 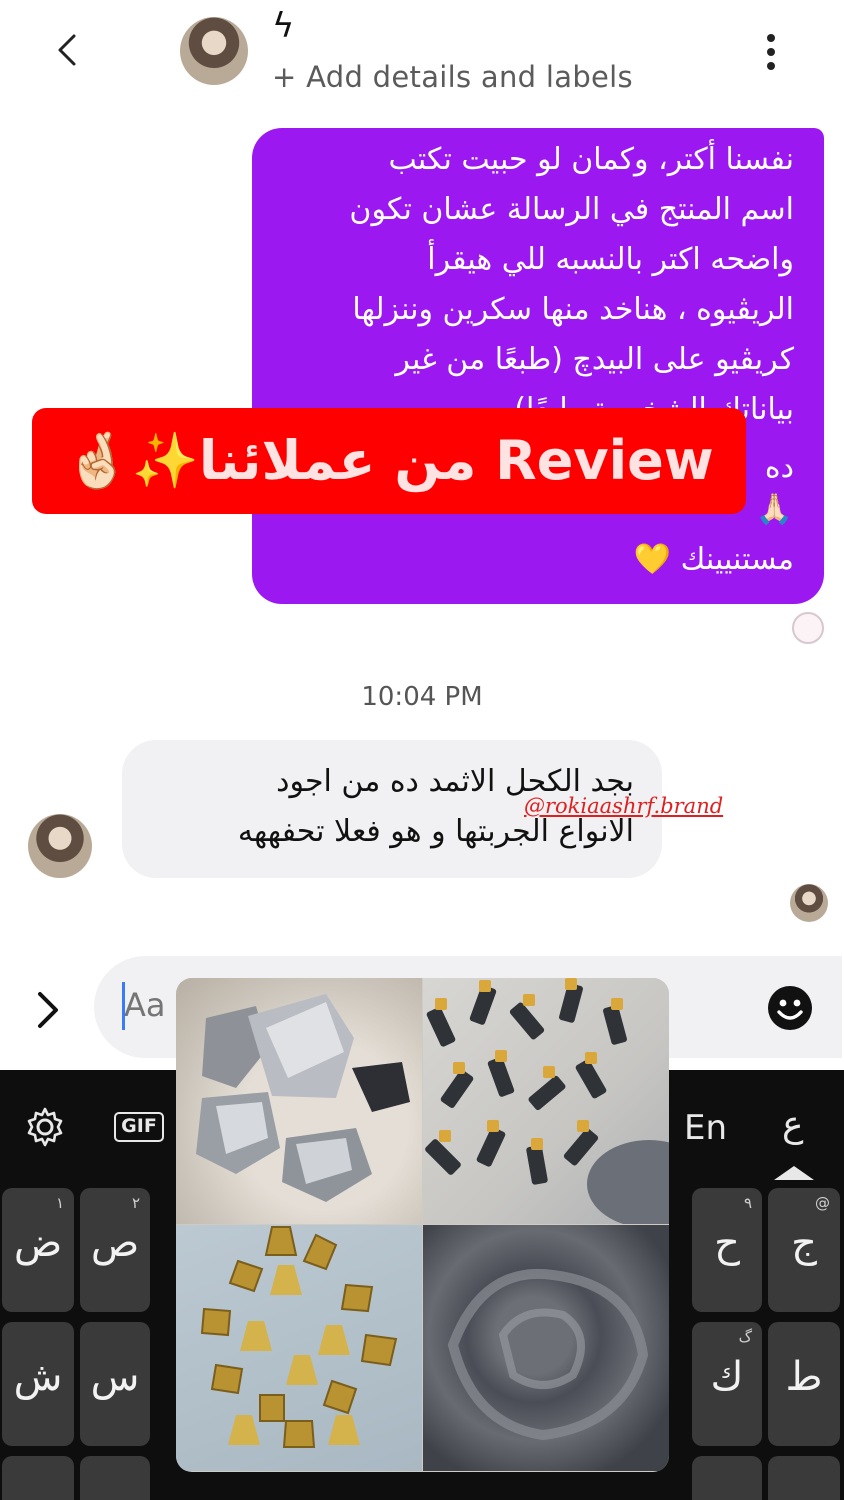 I want to click on message-line: اسم المنتج في الرسالة عشان تكون, so click(x=571, y=209).